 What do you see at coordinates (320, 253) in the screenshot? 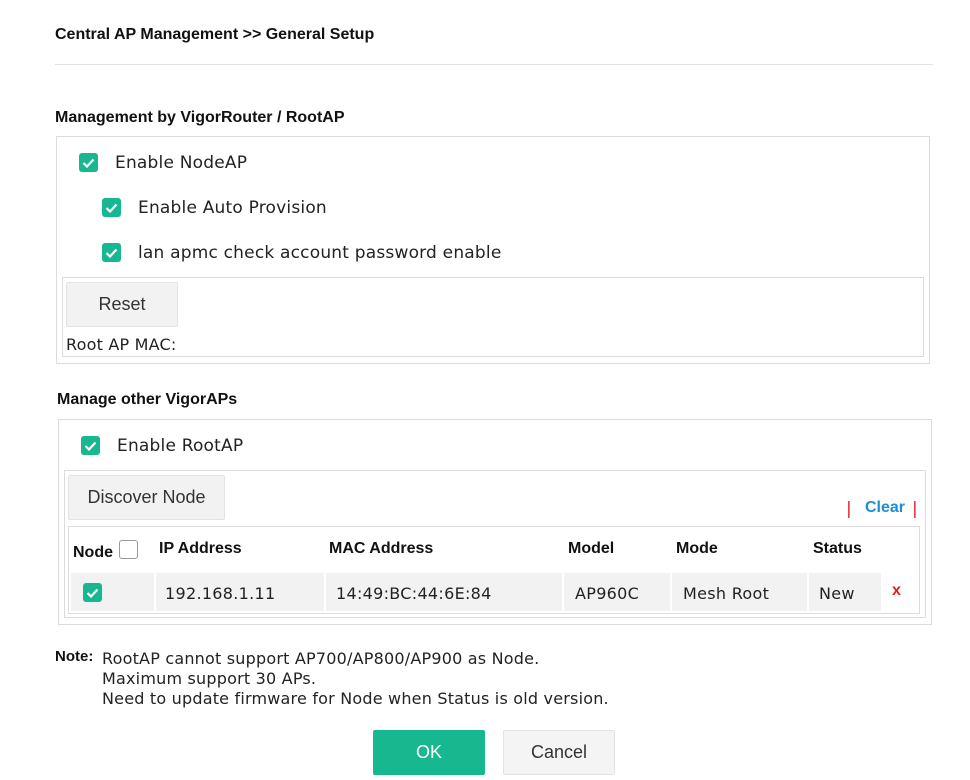
I see `lan-apmc-check-label: lan apmc check account password enable` at bounding box center [320, 253].